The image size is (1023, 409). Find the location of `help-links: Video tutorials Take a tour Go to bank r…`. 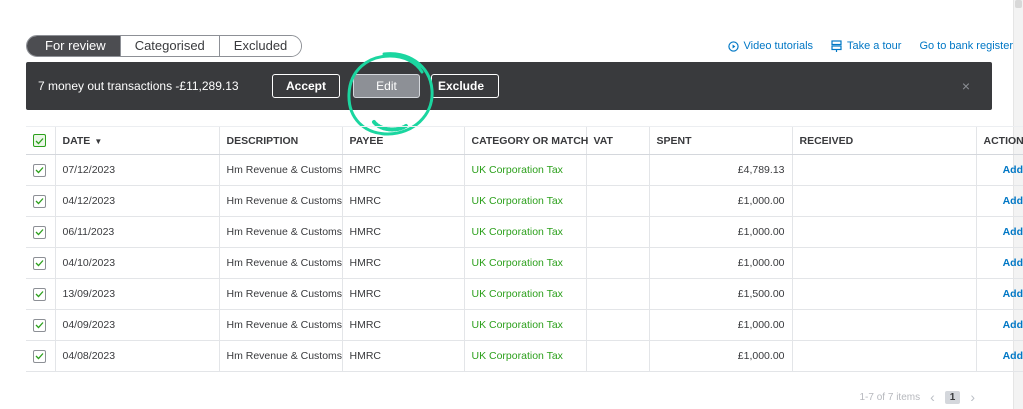

help-links: Video tutorials Take a tour Go to bank r… is located at coordinates (870, 46).